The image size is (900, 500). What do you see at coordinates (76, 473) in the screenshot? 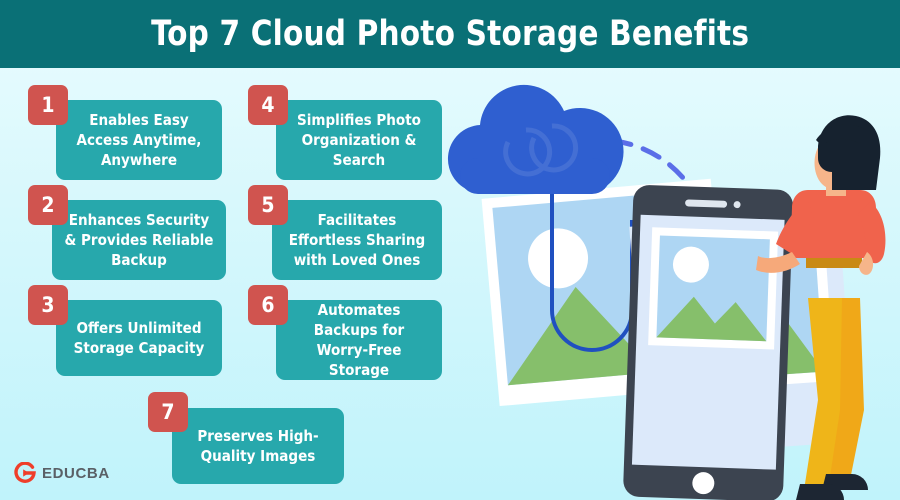
I see `educba-logo-text: EDUCBA` at bounding box center [76, 473].